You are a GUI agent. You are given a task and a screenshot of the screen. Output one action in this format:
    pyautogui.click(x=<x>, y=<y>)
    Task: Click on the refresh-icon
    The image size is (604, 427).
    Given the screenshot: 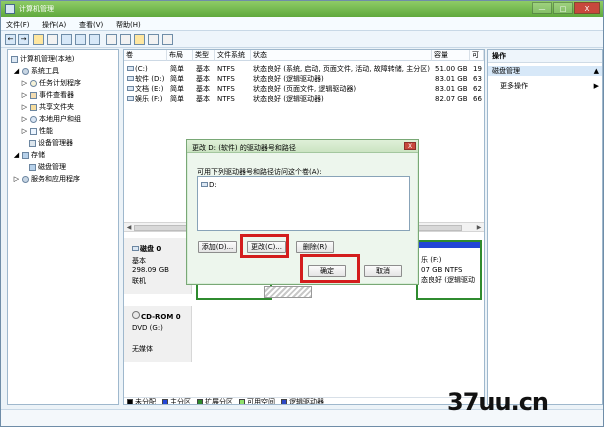 What is the action you would take?
    pyautogui.click(x=167, y=39)
    